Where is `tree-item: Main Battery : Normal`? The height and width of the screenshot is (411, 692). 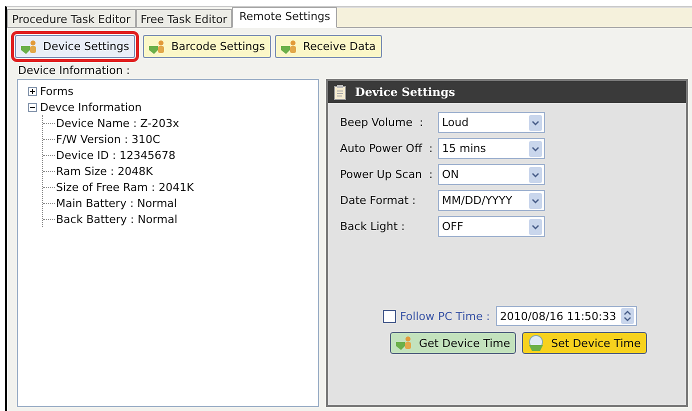 tree-item: Main Battery : Normal is located at coordinates (116, 203).